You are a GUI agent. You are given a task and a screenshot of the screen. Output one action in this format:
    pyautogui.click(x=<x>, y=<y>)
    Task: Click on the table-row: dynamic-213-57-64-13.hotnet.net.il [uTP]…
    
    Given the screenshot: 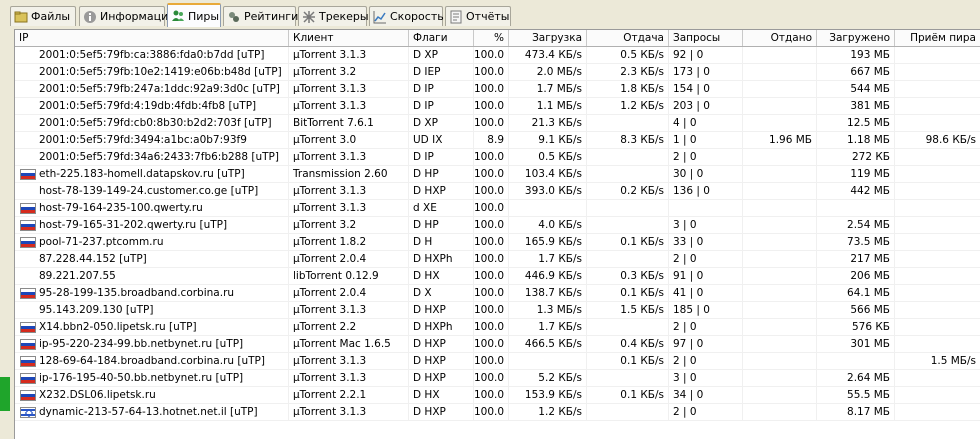 What is the action you would take?
    pyautogui.click(x=497, y=412)
    